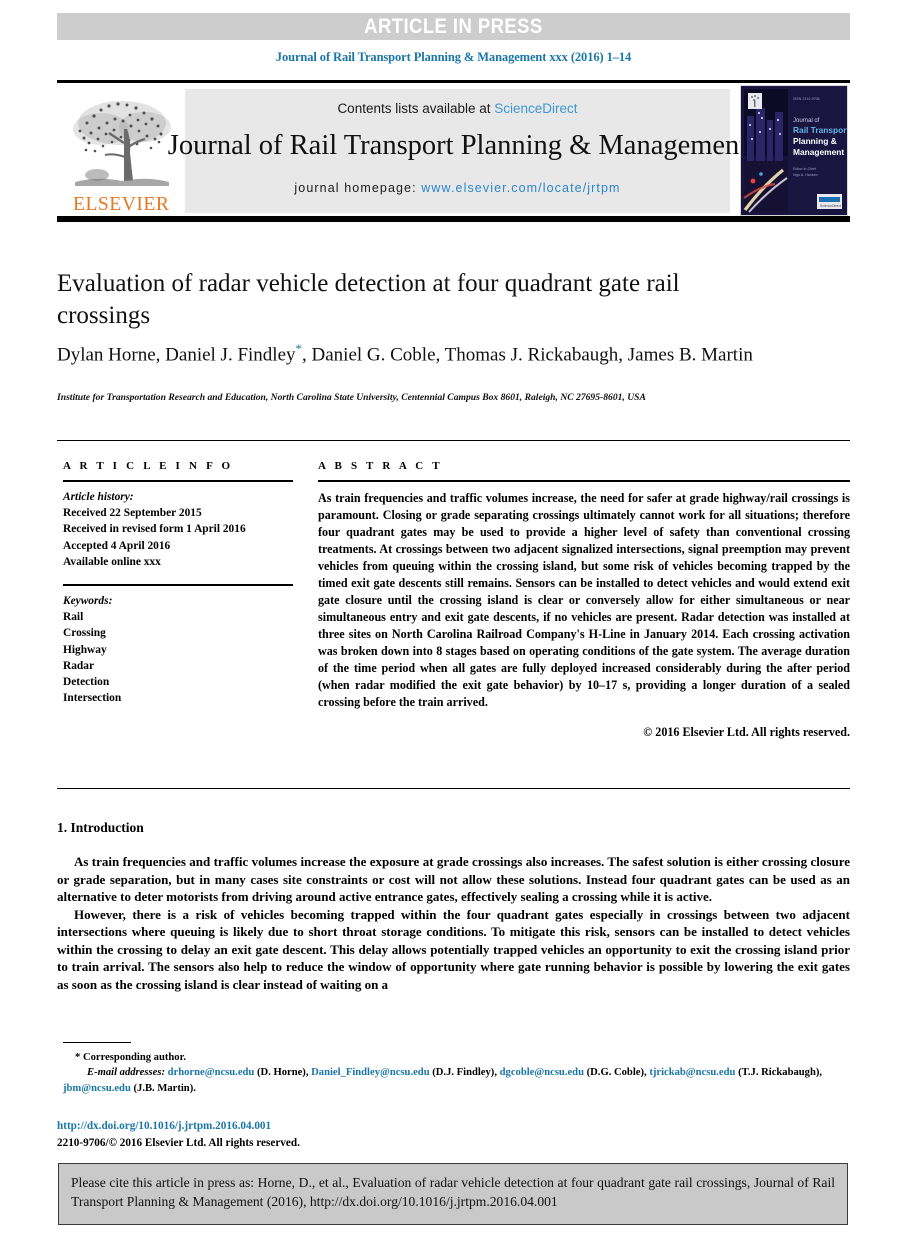 This screenshot has height=1238, width=907. What do you see at coordinates (121, 143) in the screenshot?
I see `elsevier-tree-icon` at bounding box center [121, 143].